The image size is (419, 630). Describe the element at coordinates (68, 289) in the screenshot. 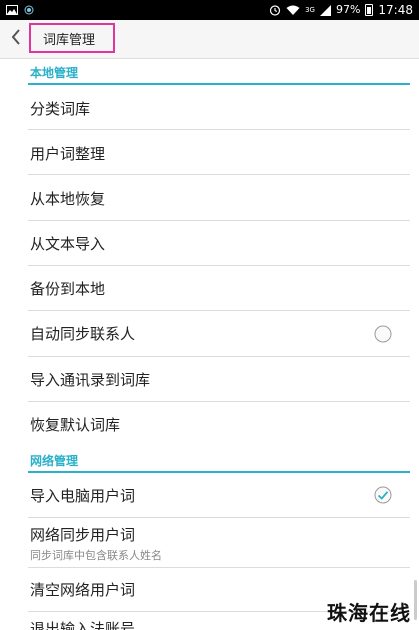

I see `list-item-label: 备份到本地` at that location.